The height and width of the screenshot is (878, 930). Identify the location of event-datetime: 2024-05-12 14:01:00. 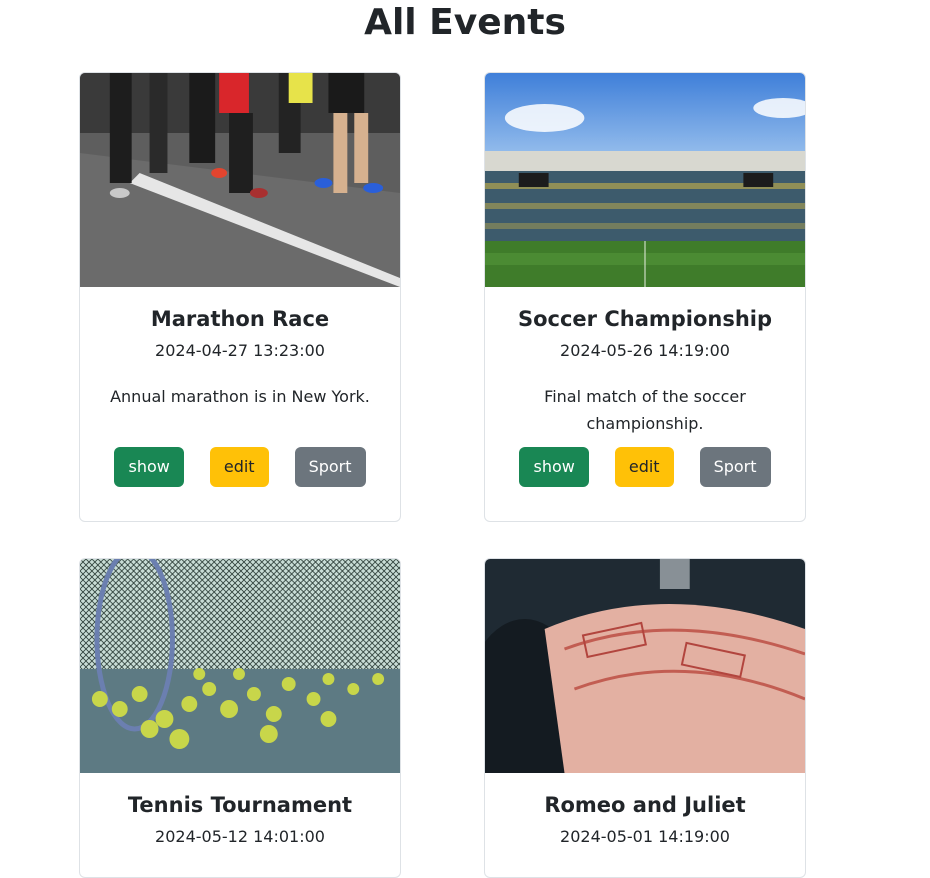
(240, 836).